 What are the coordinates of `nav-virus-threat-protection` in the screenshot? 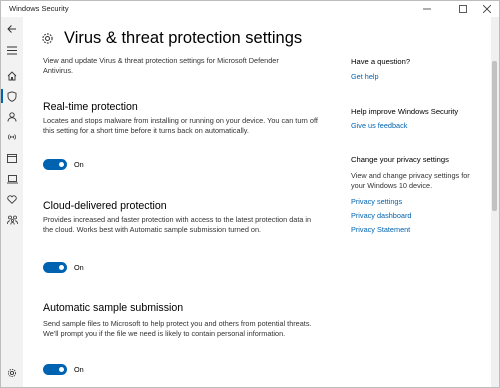 It's located at (12, 96).